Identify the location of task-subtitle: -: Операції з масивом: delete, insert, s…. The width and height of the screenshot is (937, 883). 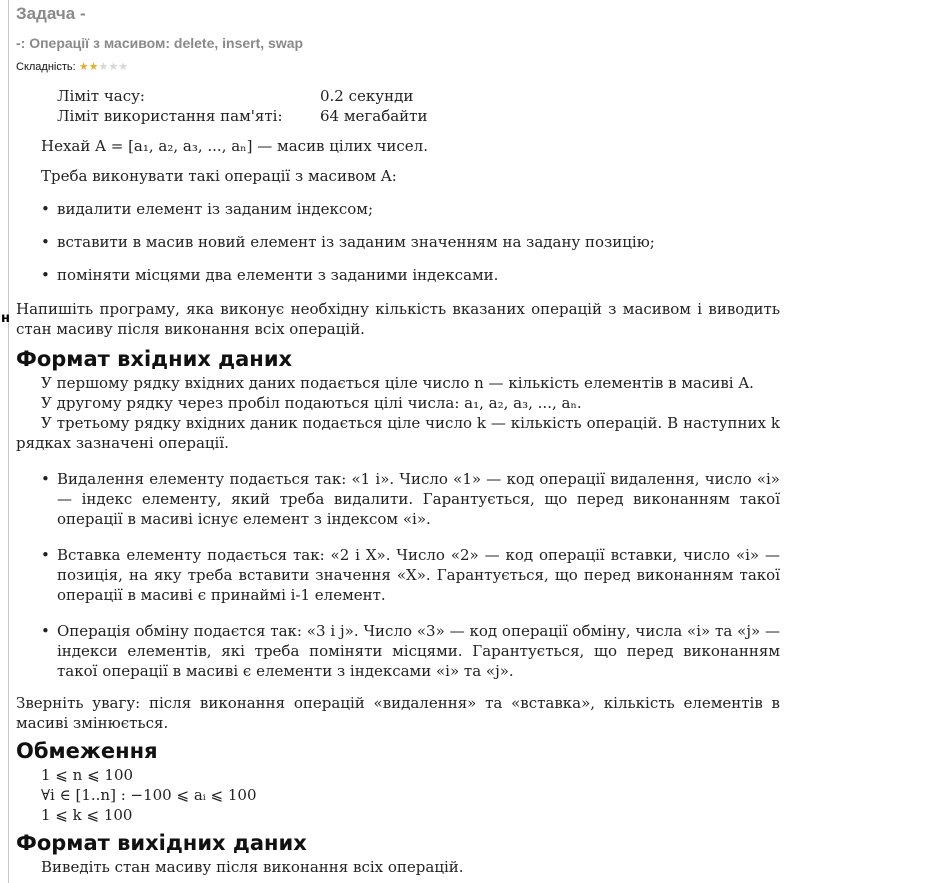
(160, 43).